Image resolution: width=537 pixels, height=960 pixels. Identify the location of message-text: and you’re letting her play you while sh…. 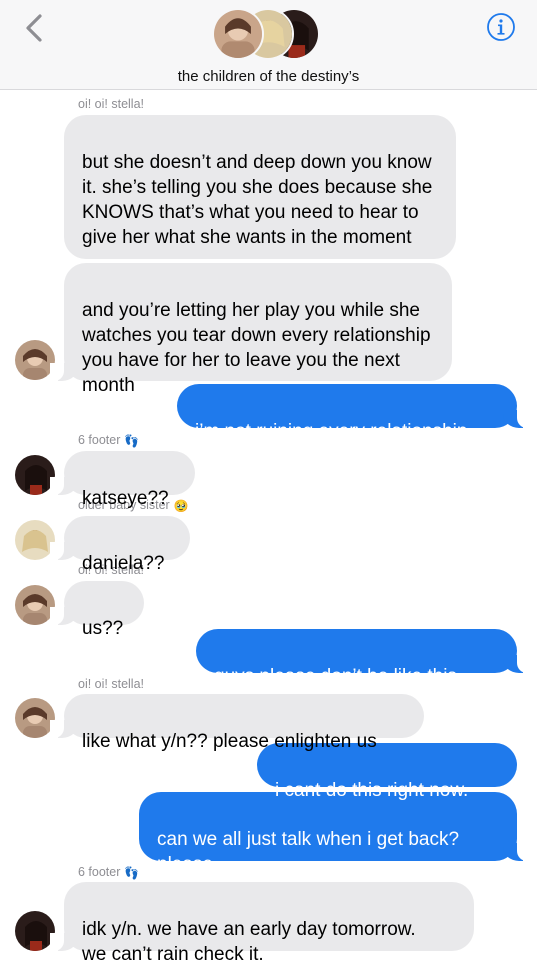
(256, 348).